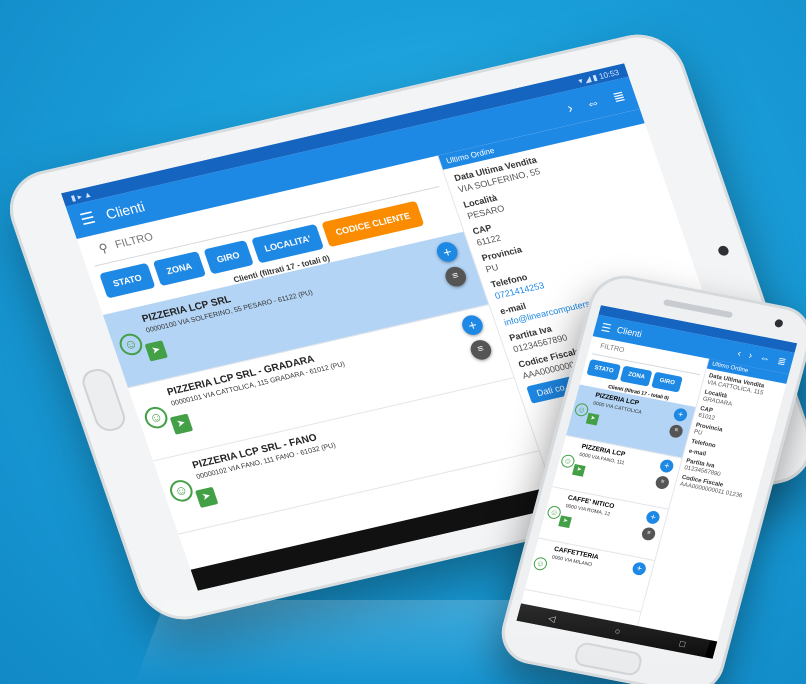  Describe the element at coordinates (103, 400) in the screenshot. I see `tablet-home-button` at that location.